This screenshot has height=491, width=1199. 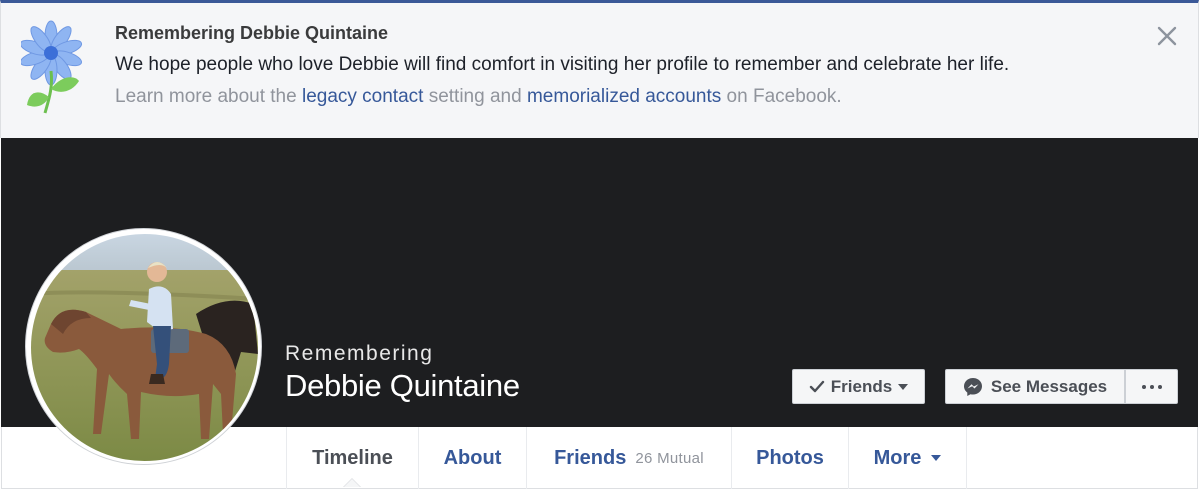 What do you see at coordinates (359, 353) in the screenshot?
I see `remembering-label: Remembering` at bounding box center [359, 353].